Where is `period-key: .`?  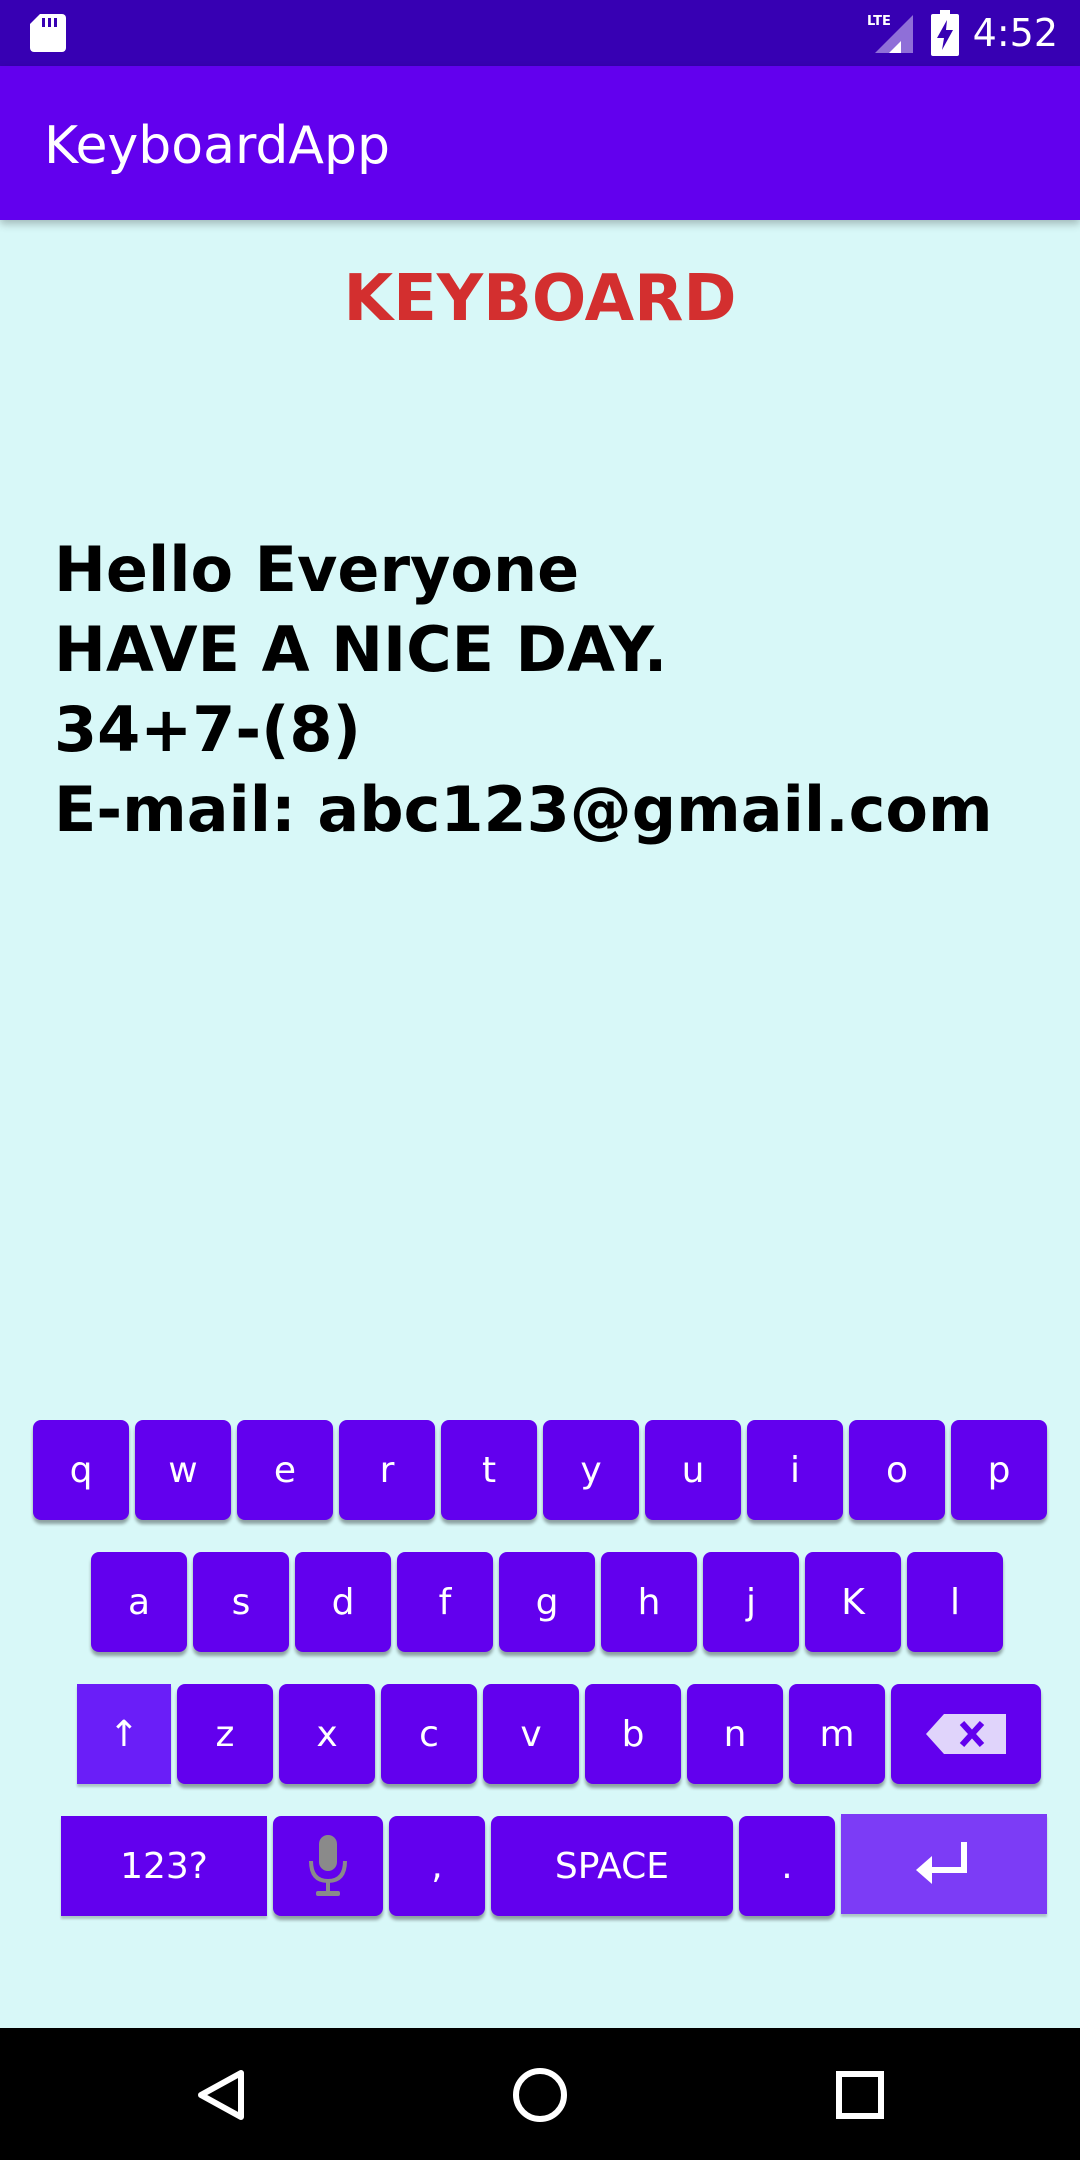 period-key: . is located at coordinates (787, 1866).